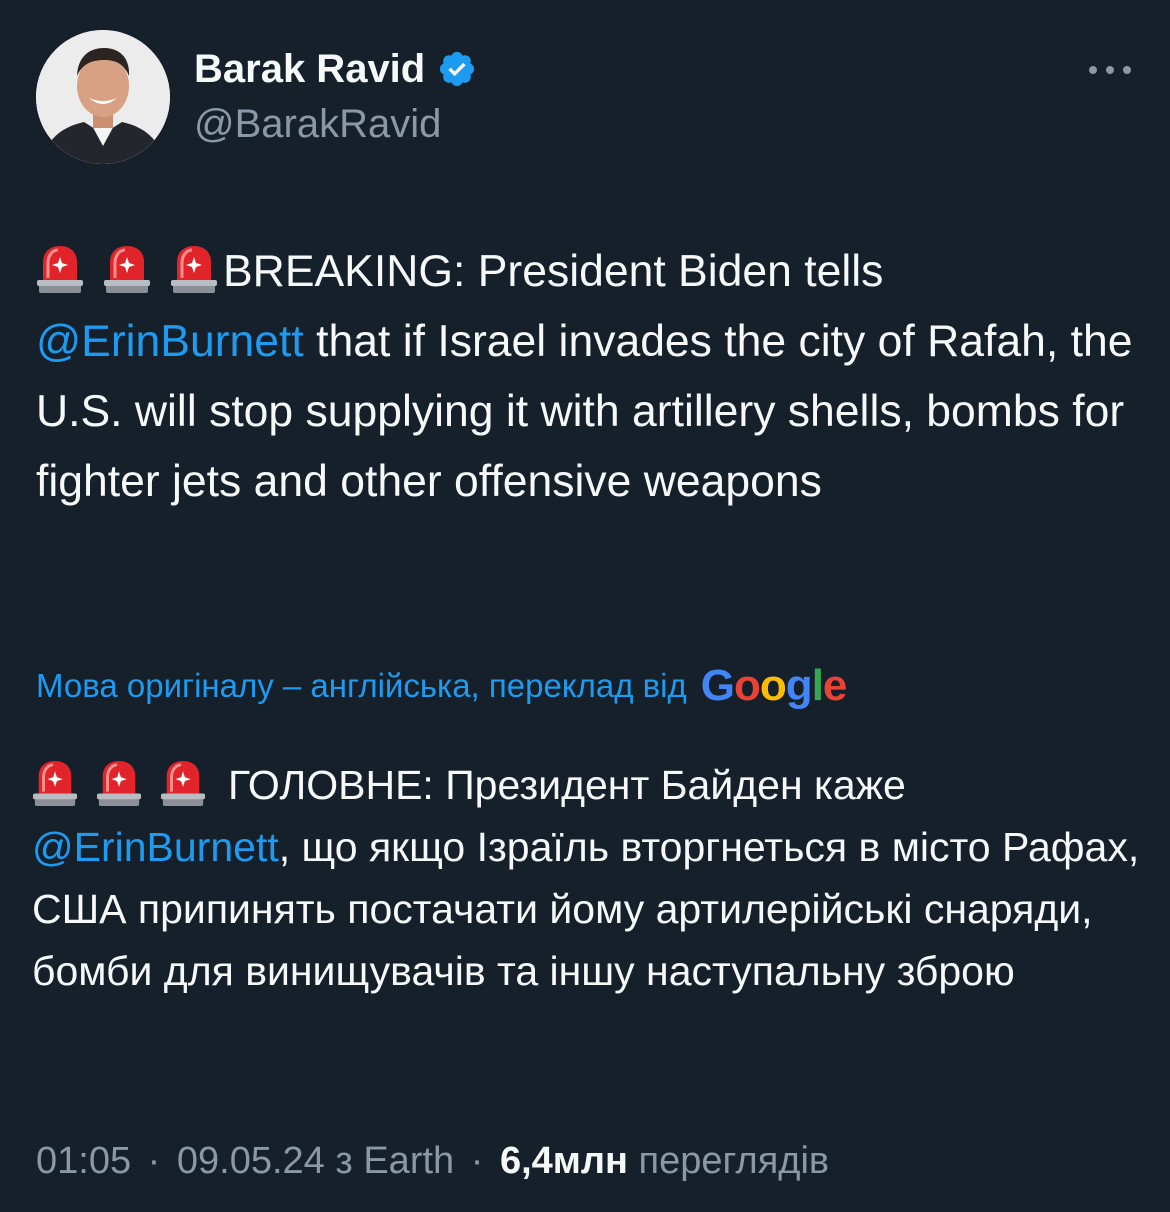 Image resolution: width=1170 pixels, height=1212 pixels. Describe the element at coordinates (734, 1161) in the screenshot. I see `views-label: переглядів` at that location.